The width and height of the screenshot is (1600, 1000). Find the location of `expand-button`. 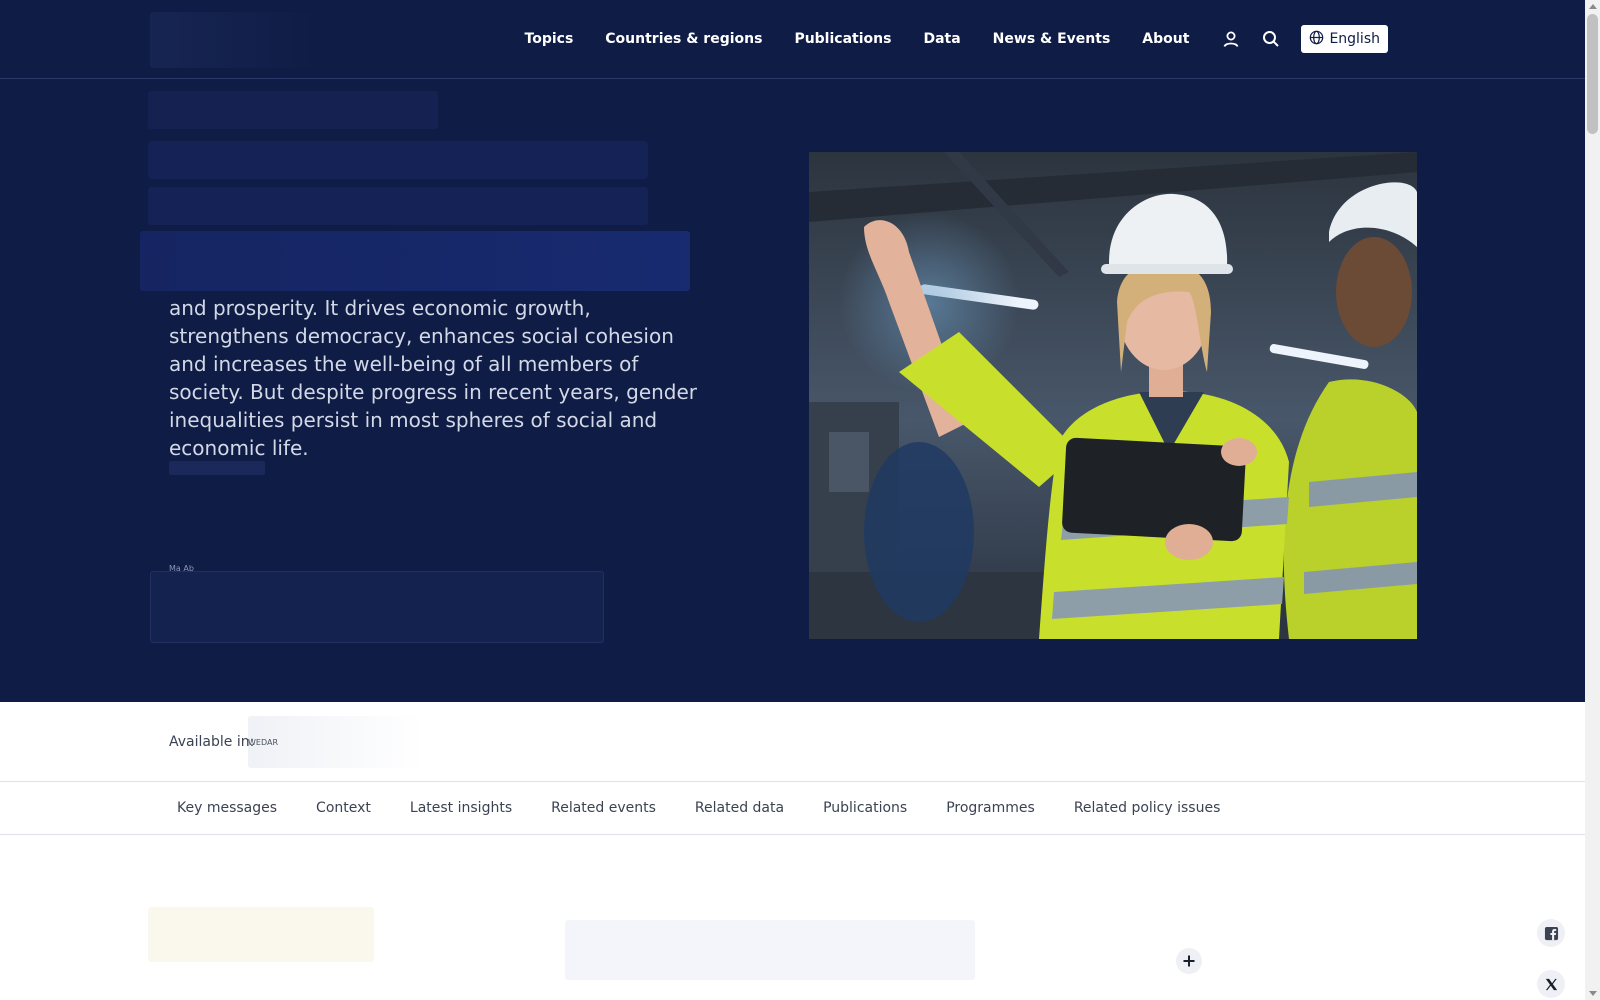

expand-button is located at coordinates (1189, 961).